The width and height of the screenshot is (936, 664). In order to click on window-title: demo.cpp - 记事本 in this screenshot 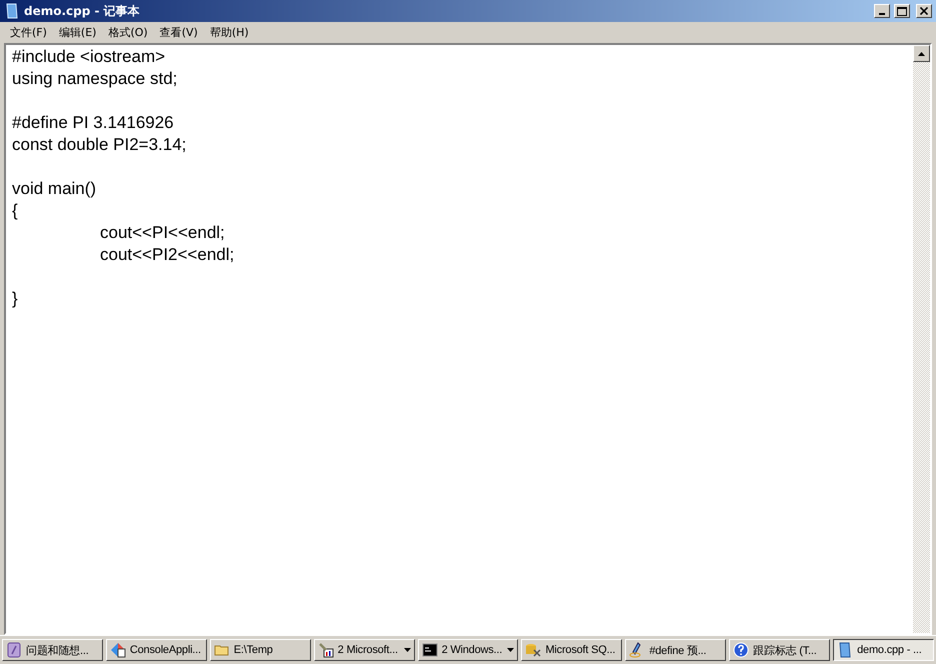, I will do `click(82, 11)`.